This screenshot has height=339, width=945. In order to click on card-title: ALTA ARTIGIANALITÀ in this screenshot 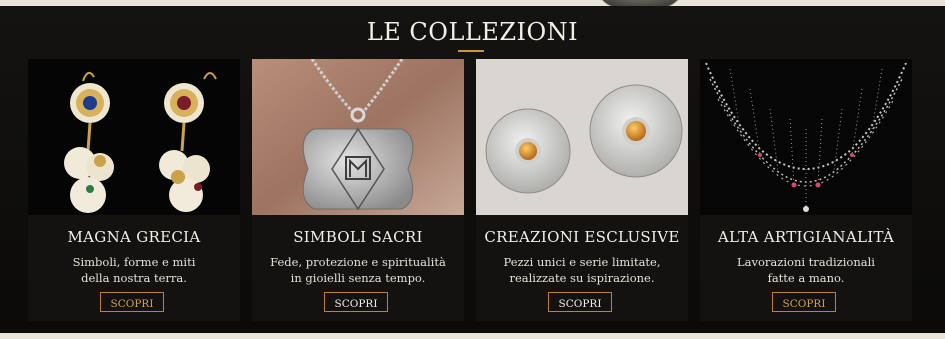, I will do `click(806, 237)`.